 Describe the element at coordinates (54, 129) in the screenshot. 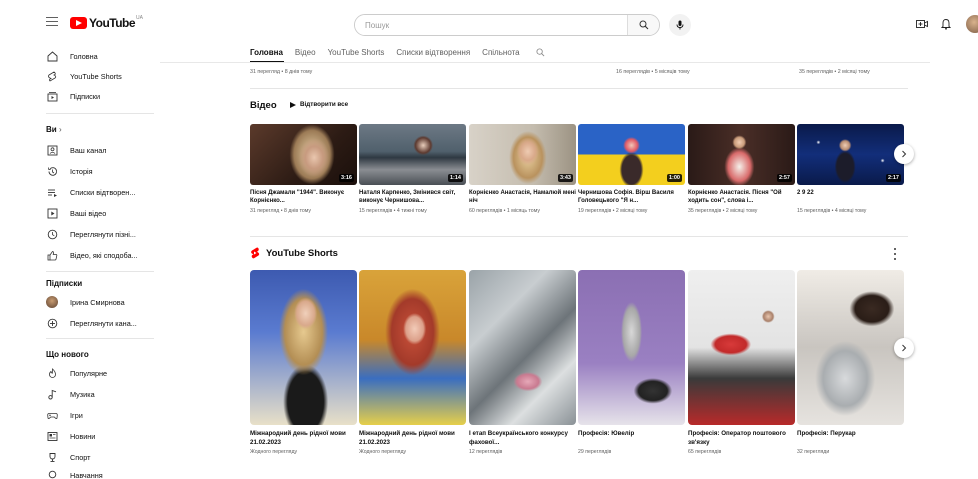

I see `you-section-heading: Ви ›` at that location.